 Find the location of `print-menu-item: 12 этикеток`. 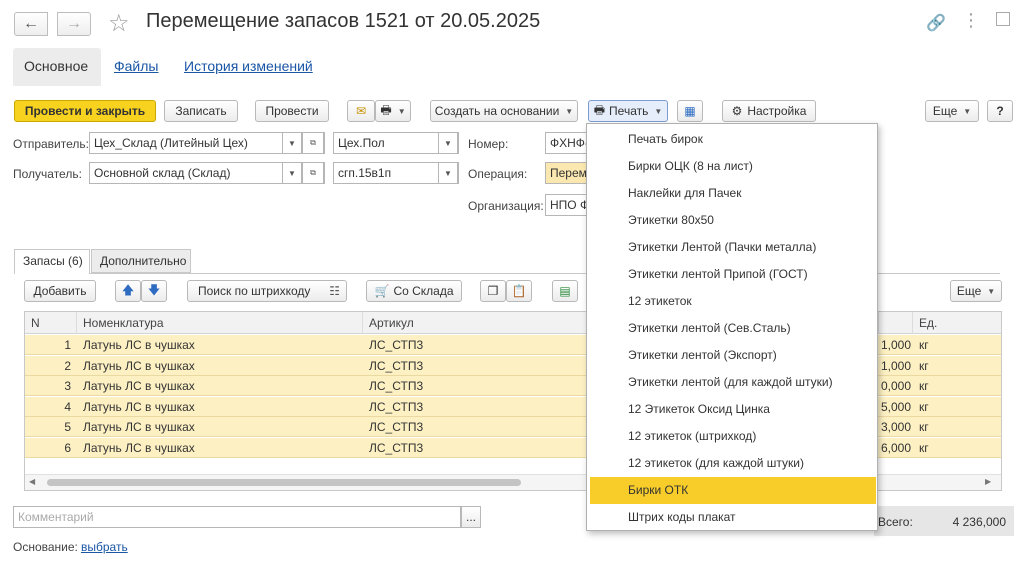

print-menu-item: 12 этикеток is located at coordinates (732, 301).